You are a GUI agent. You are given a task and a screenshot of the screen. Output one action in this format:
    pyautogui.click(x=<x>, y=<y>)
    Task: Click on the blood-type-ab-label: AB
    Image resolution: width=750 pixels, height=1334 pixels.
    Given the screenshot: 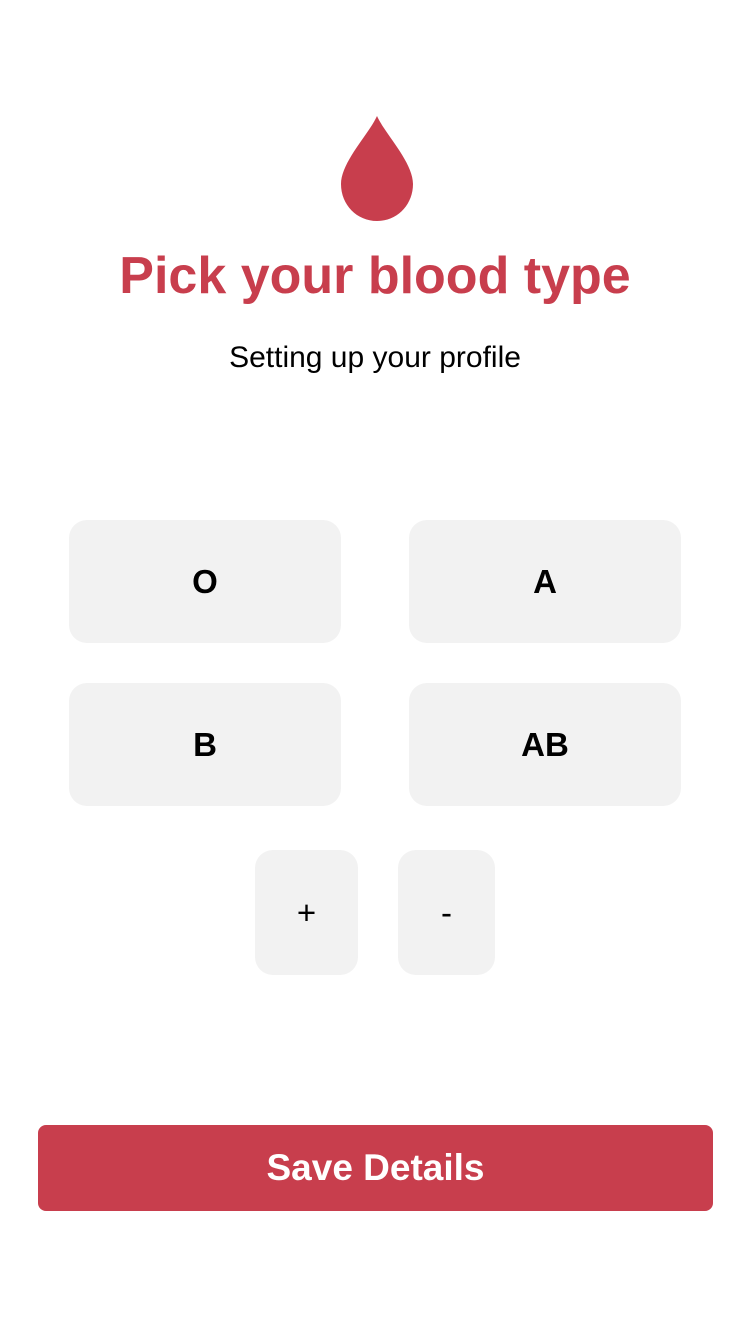 What is the action you would take?
    pyautogui.click(x=545, y=744)
    